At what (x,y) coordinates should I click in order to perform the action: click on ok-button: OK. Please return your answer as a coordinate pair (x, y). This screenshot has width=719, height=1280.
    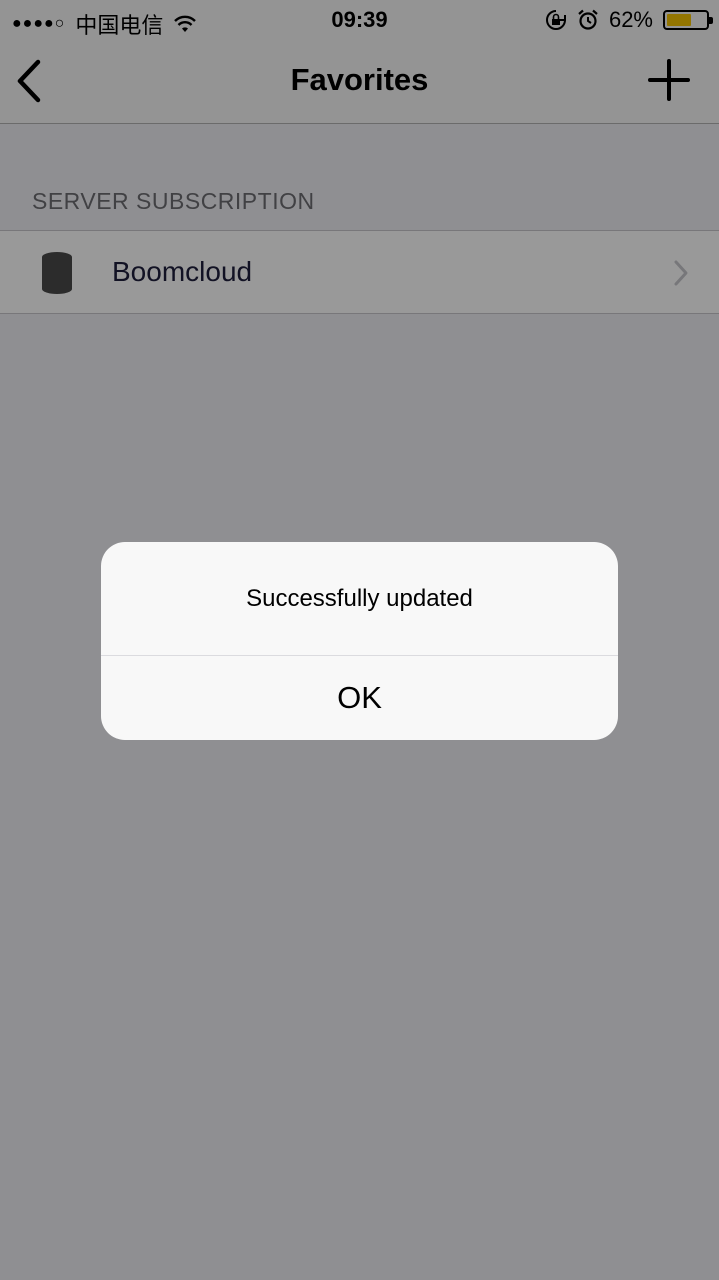
    Looking at the image, I should click on (359, 698).